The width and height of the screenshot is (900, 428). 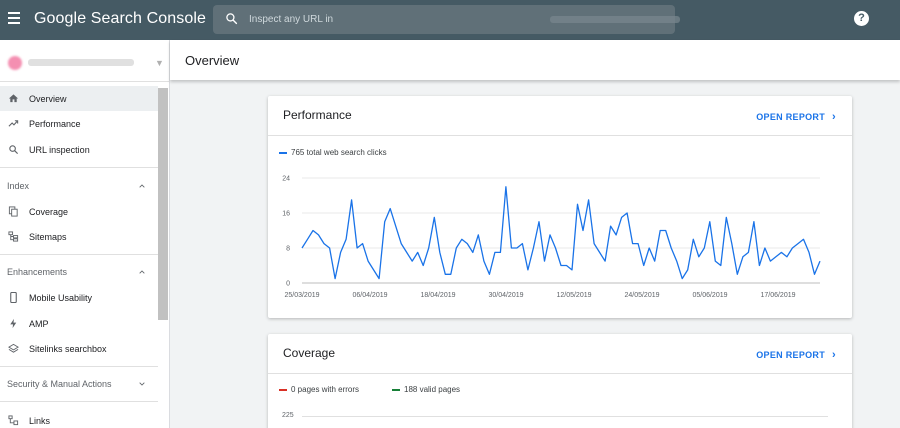 What do you see at coordinates (426, 389) in the screenshot?
I see `coverage-legend-valid: 188 valid pages` at bounding box center [426, 389].